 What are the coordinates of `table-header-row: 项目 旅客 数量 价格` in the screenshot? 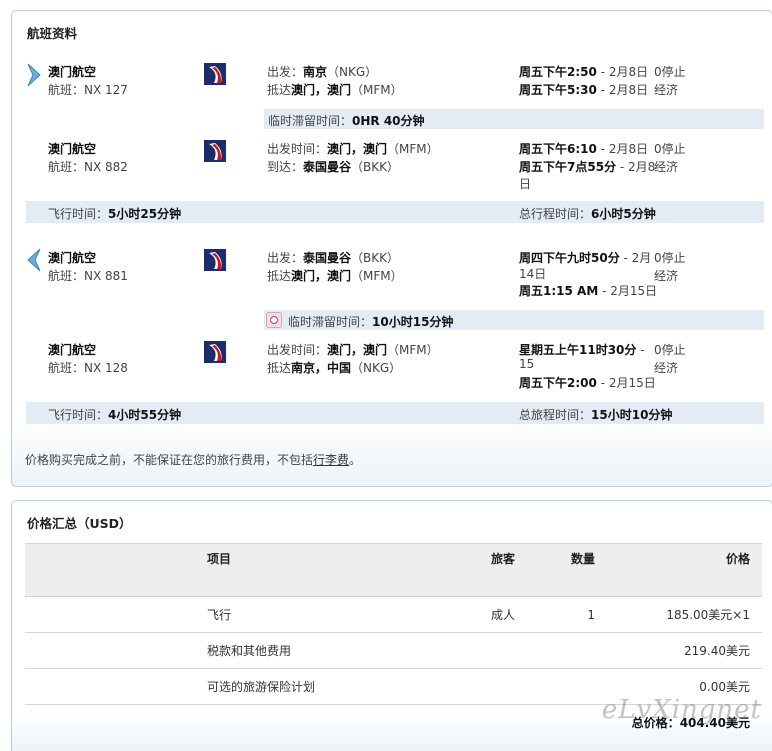 It's located at (393, 570).